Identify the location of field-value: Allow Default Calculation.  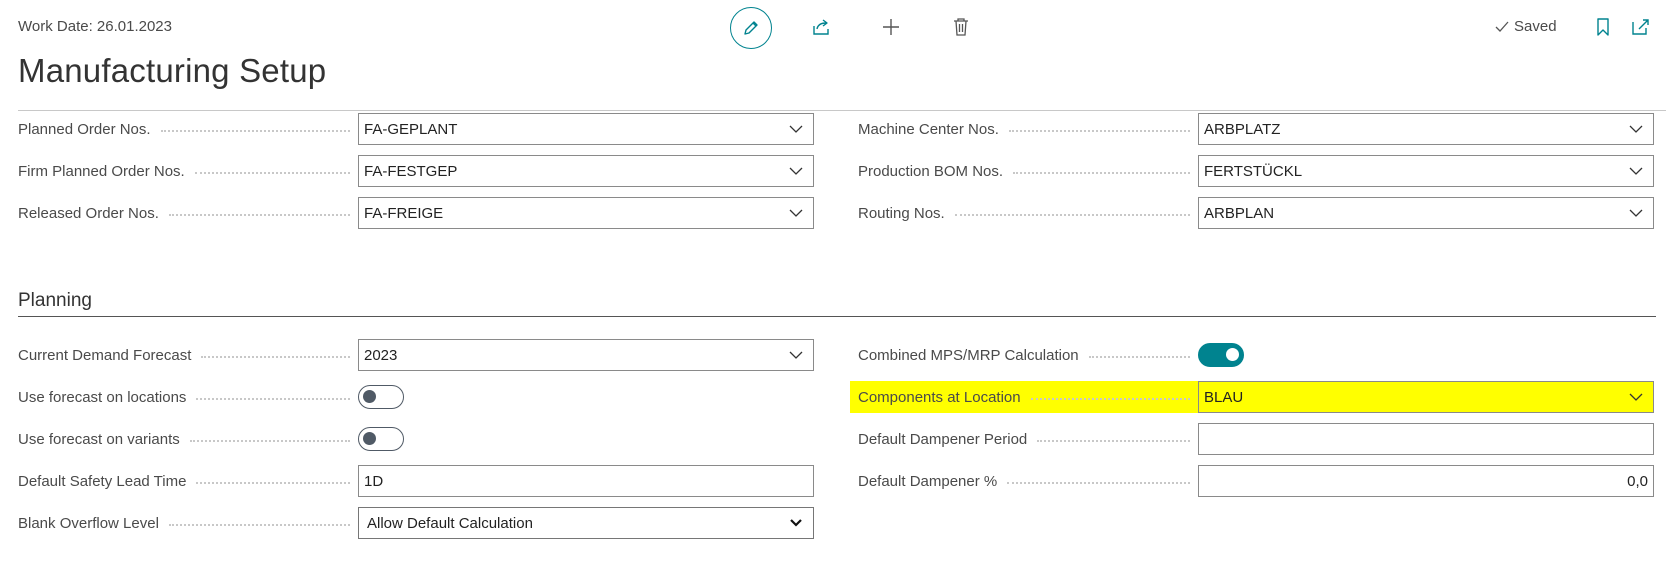
(450, 523).